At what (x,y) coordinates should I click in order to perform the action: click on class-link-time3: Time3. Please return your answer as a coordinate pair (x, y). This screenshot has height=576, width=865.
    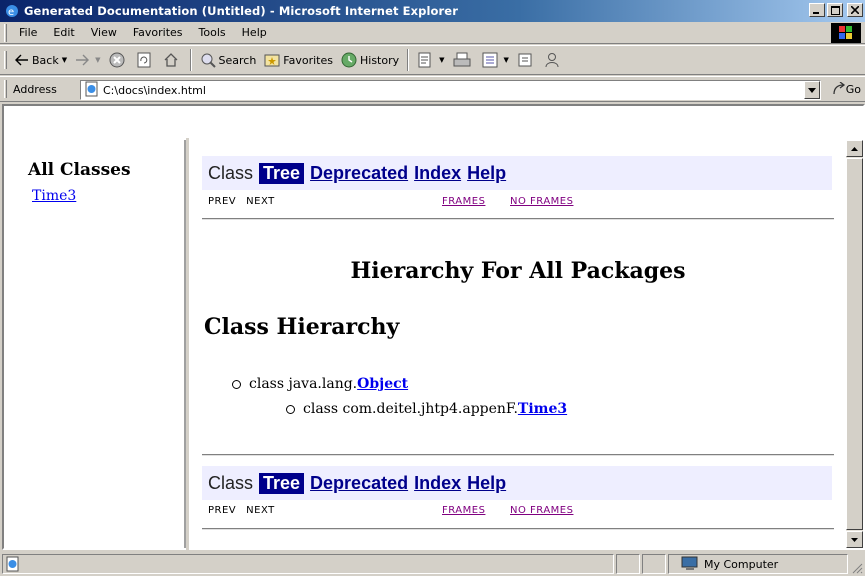
    Looking at the image, I should click on (54, 196).